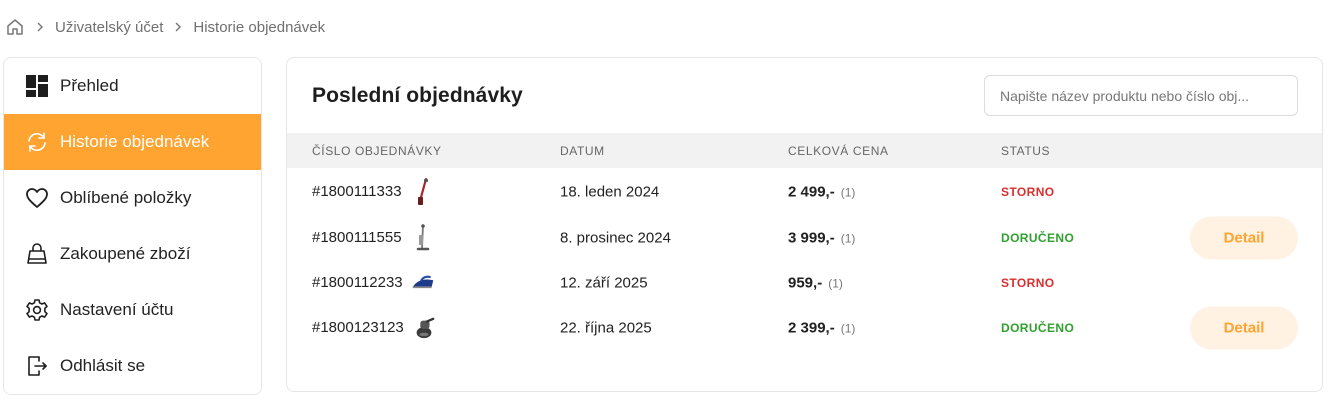 The image size is (1330, 400). Describe the element at coordinates (357, 237) in the screenshot. I see `order-number: #1800111555` at that location.